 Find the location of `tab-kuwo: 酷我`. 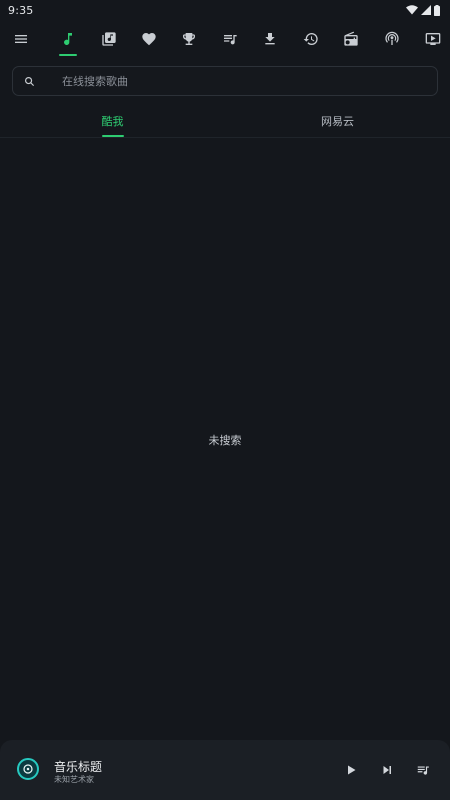

tab-kuwo: 酷我 is located at coordinates (112, 120).